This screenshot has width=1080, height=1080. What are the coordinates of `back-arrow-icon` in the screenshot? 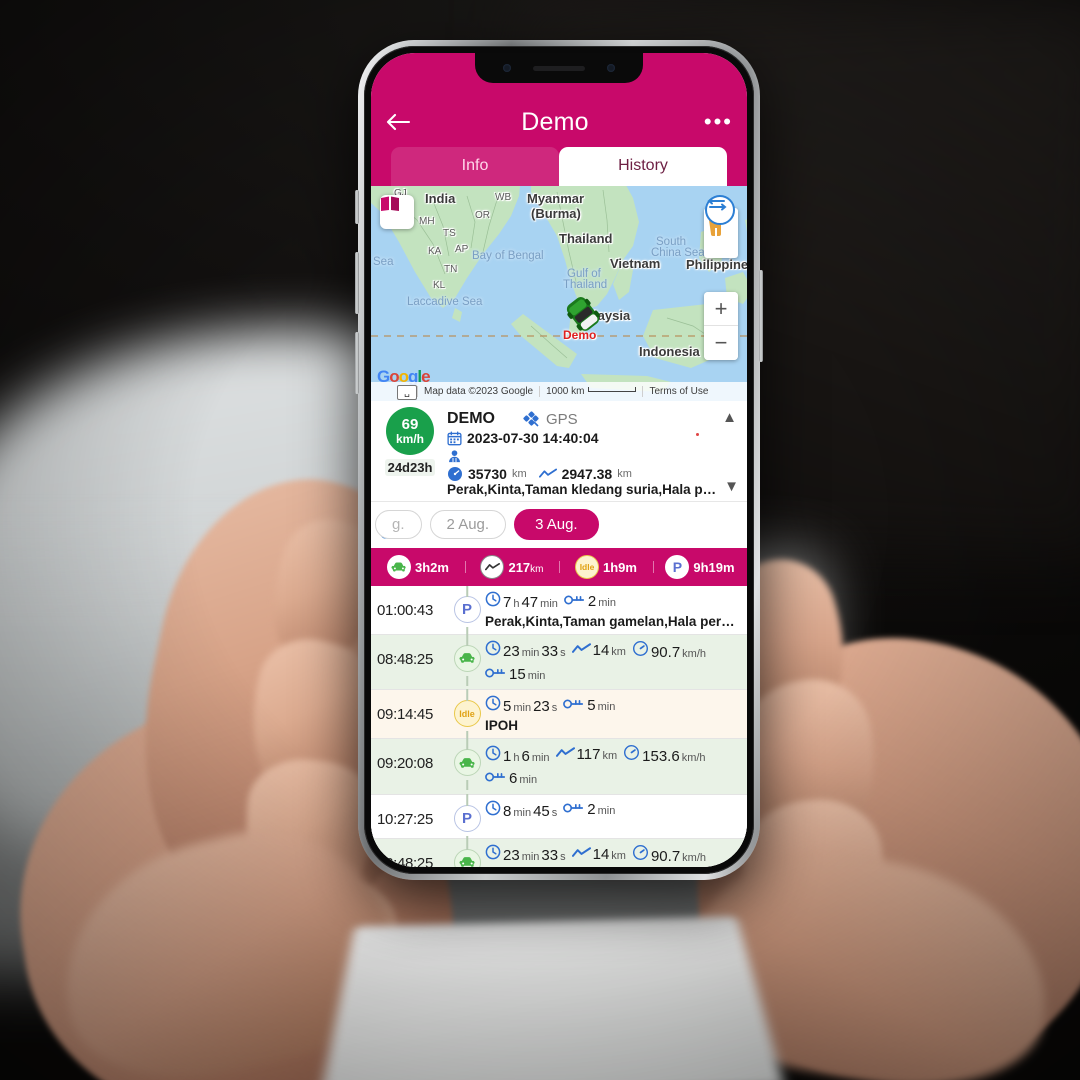 It's located at (402, 122).